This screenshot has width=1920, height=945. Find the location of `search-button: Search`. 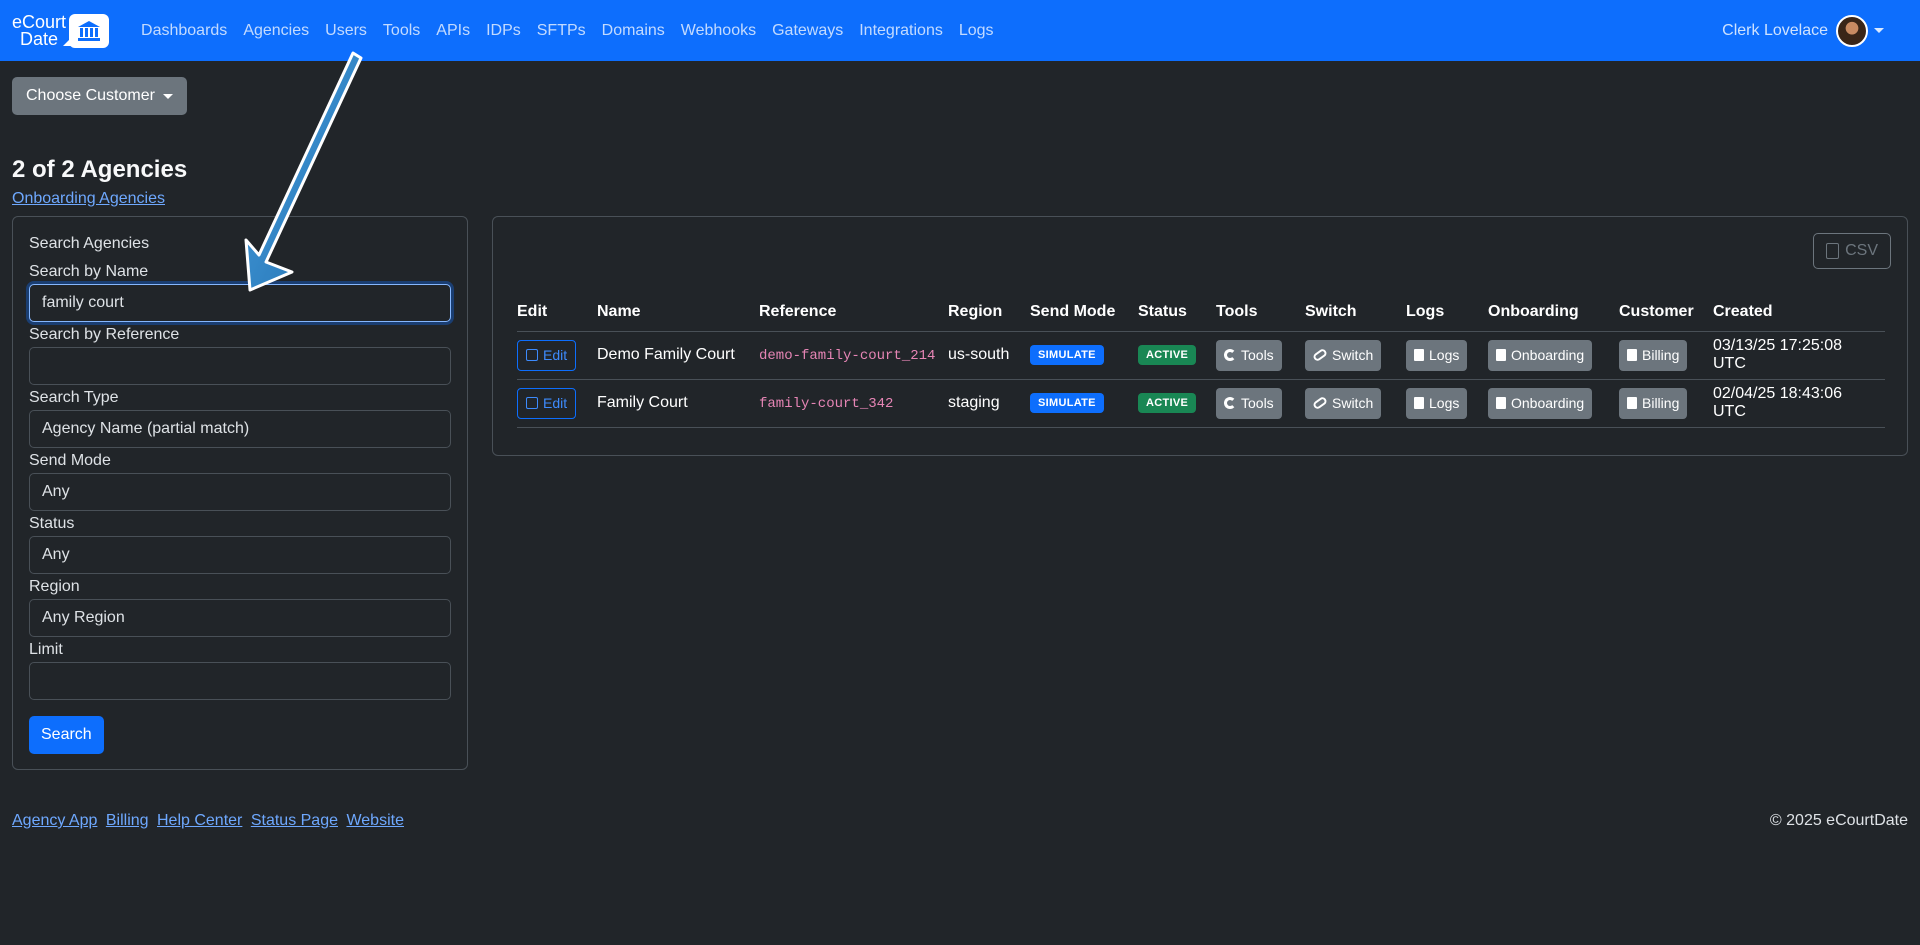

search-button: Search is located at coordinates (66, 735).